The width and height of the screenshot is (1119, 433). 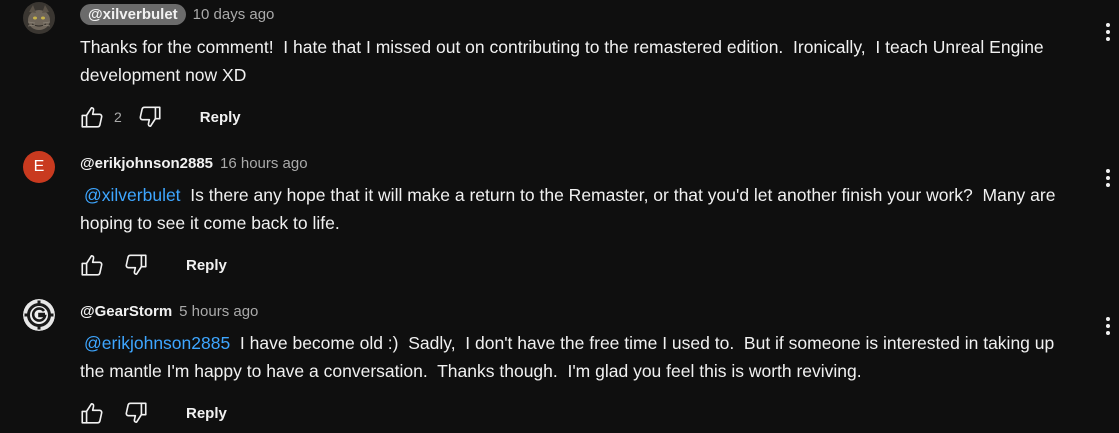 I want to click on comment-timestamp: 10 days ago, so click(x=234, y=14).